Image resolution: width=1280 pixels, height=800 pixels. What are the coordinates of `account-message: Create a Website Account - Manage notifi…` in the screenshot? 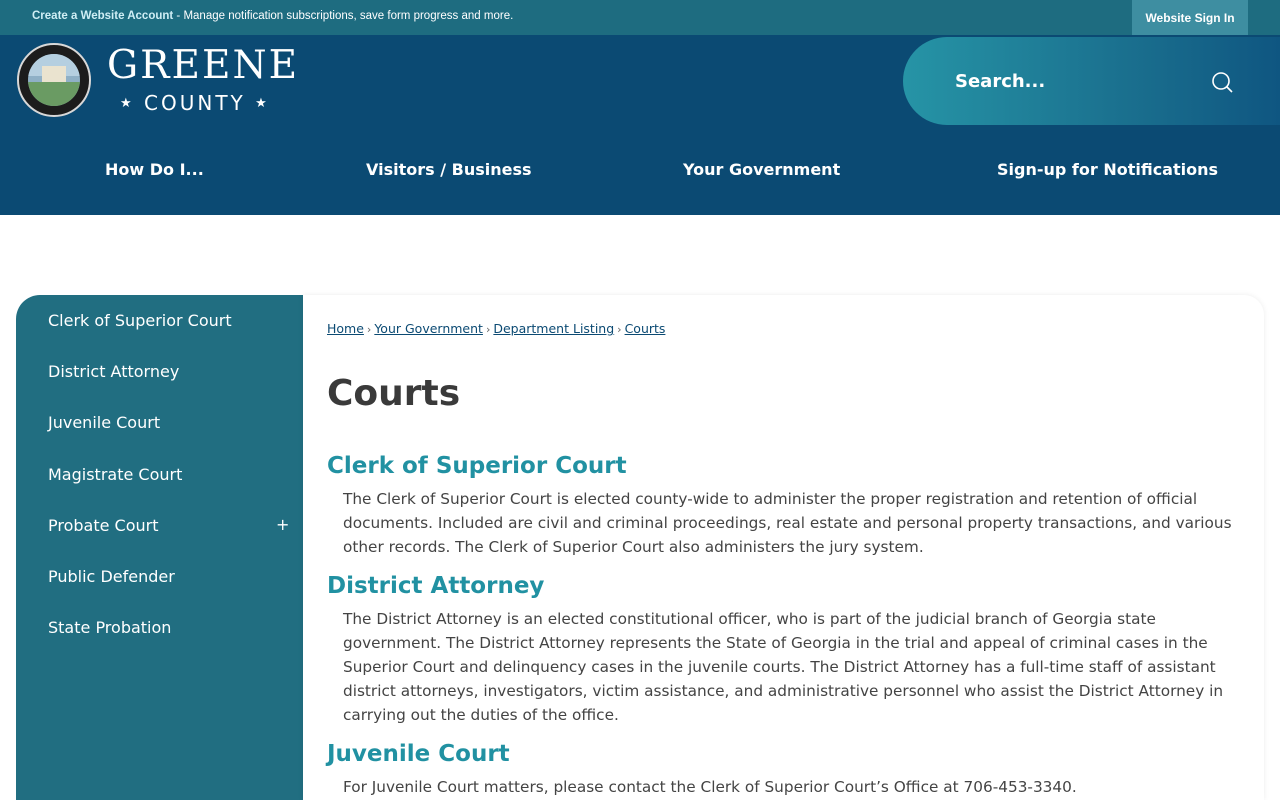 It's located at (272, 16).